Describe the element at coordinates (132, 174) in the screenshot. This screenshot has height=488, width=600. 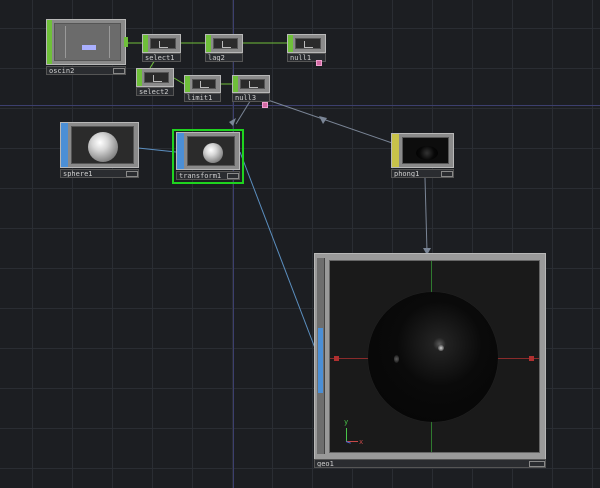
I see `node-flags-sphere1` at that location.